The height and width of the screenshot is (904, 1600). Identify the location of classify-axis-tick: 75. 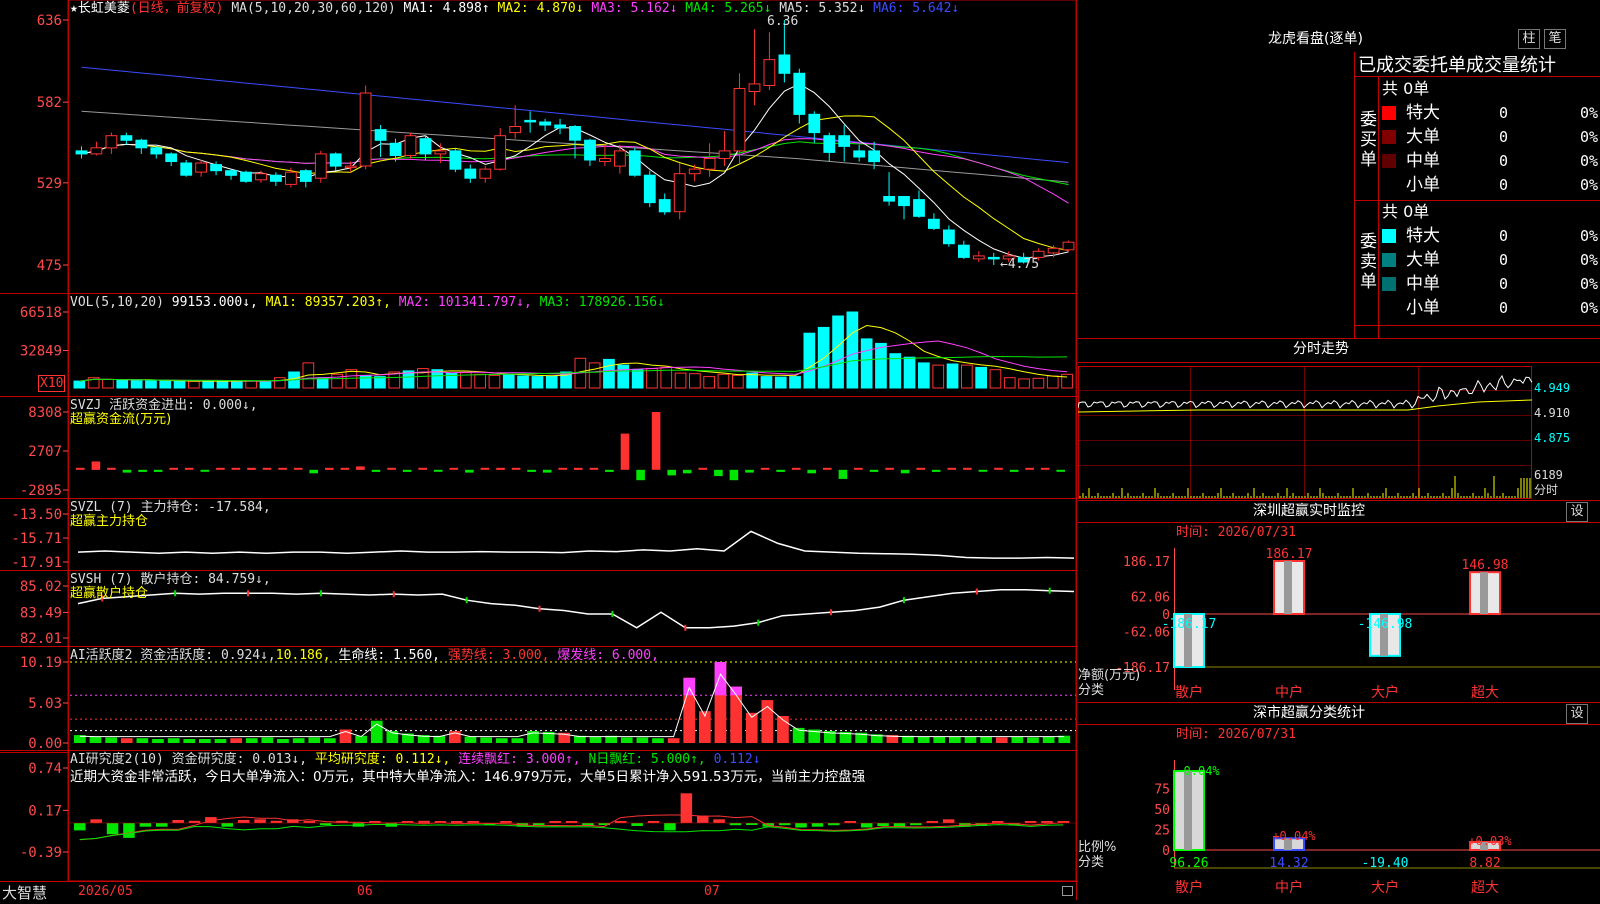
(1162, 790).